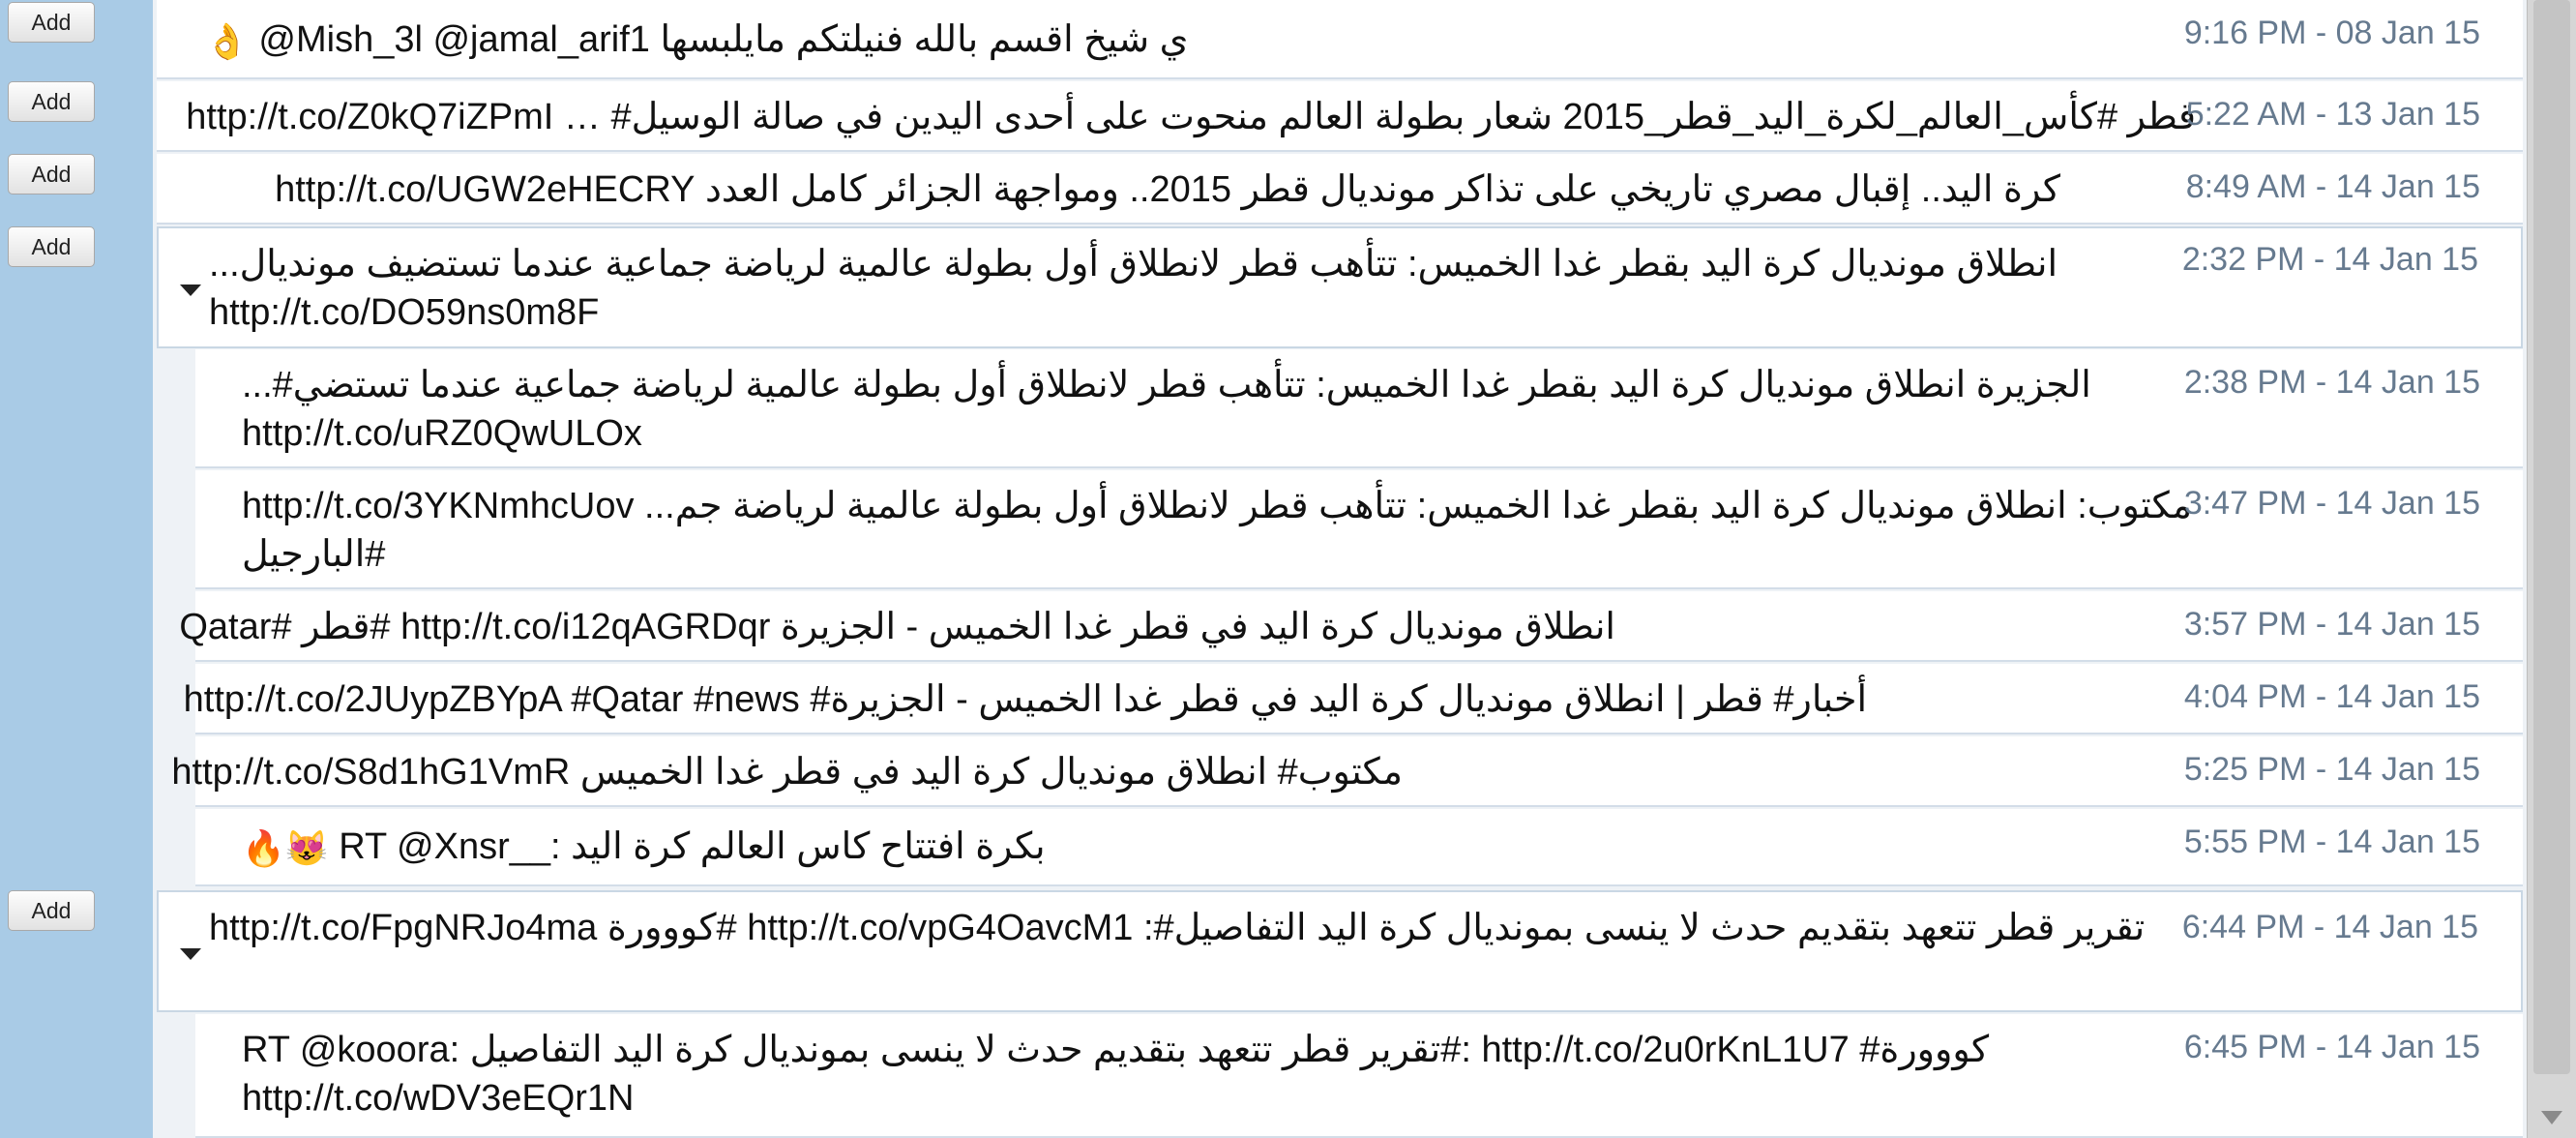  What do you see at coordinates (51, 911) in the screenshot?
I see `add-button-row-11: Add` at bounding box center [51, 911].